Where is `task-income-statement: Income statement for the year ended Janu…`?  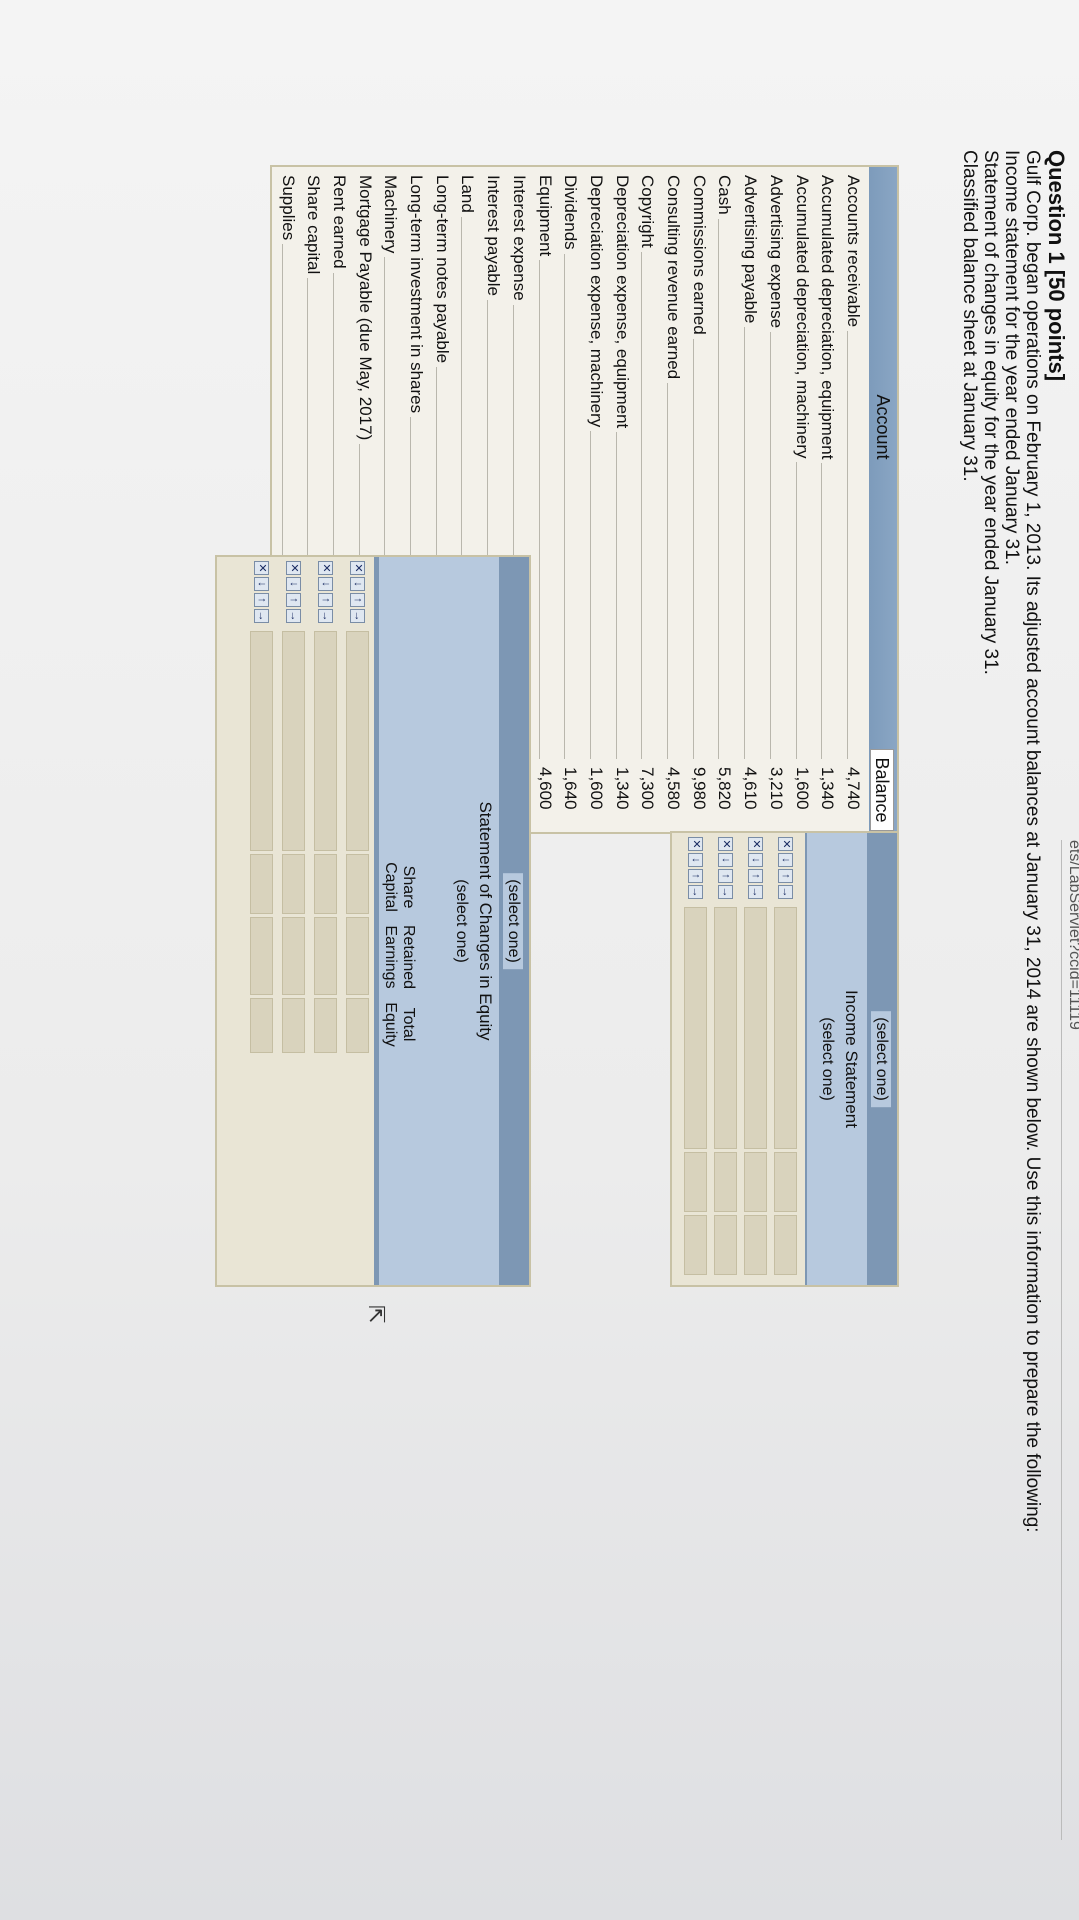 task-income-statement: Income statement for the year ended Janu… is located at coordinates (1011, 358).